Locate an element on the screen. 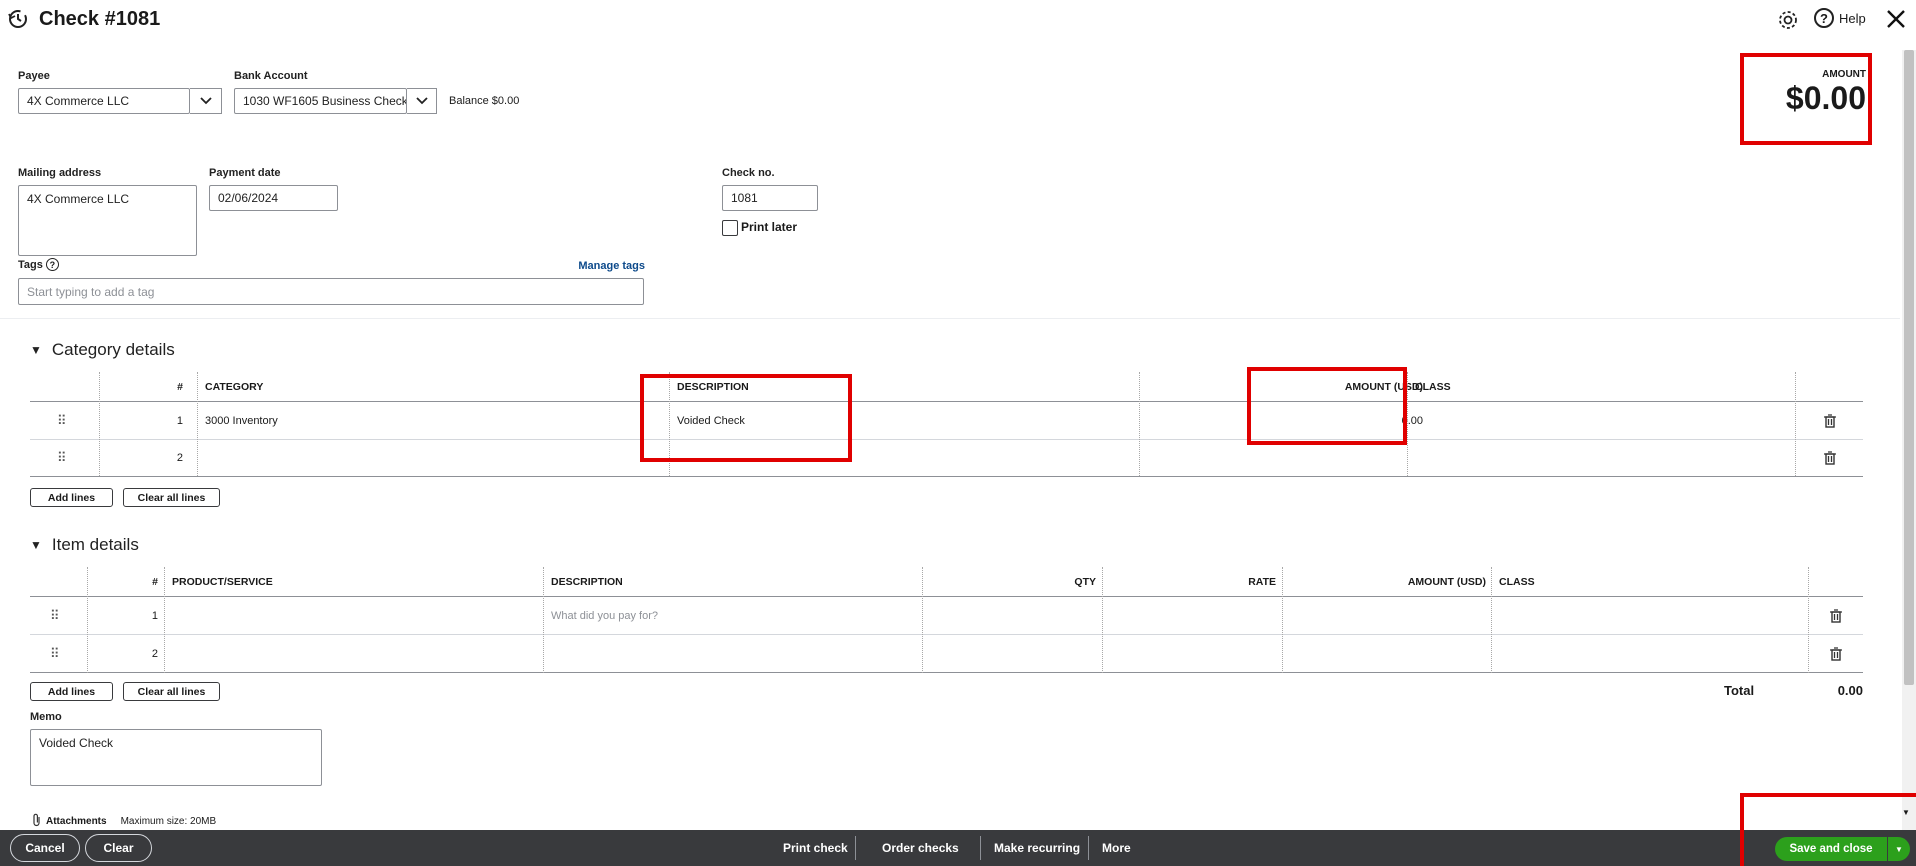  column-header-rate: RATE is located at coordinates (1262, 581).